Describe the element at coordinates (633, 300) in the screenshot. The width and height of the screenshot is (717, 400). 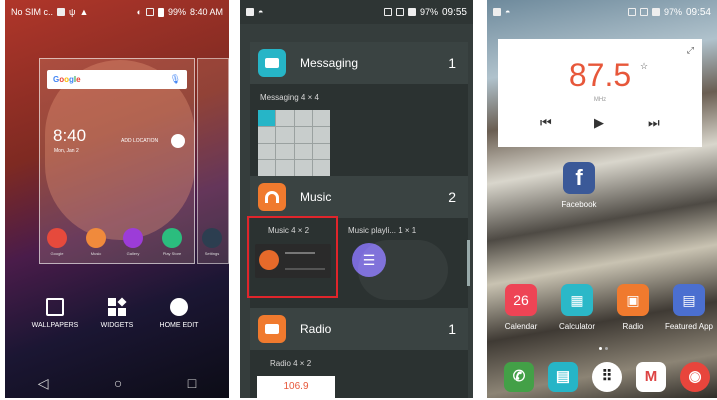
I see `app-icon: ▣` at that location.